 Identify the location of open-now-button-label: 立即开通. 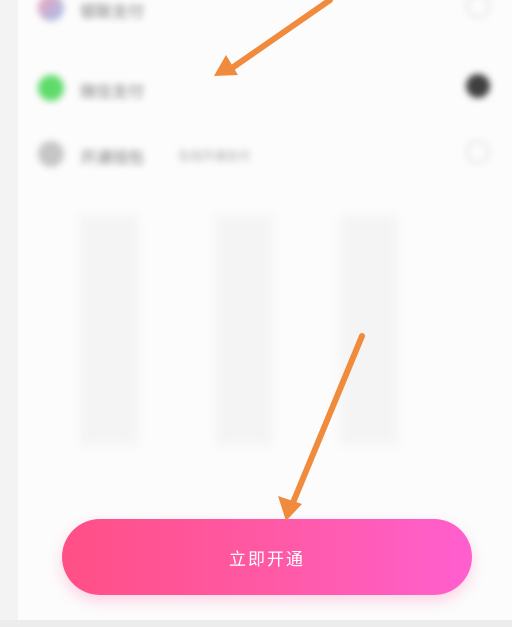
(267, 559).